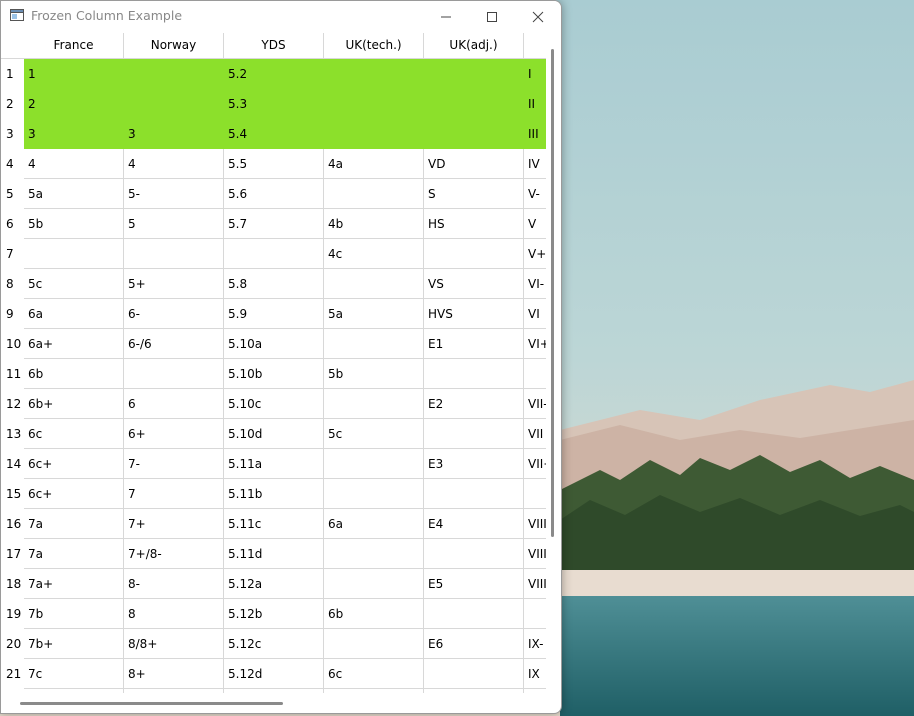  Describe the element at coordinates (474, 644) in the screenshot. I see `table-cell: E6` at that location.